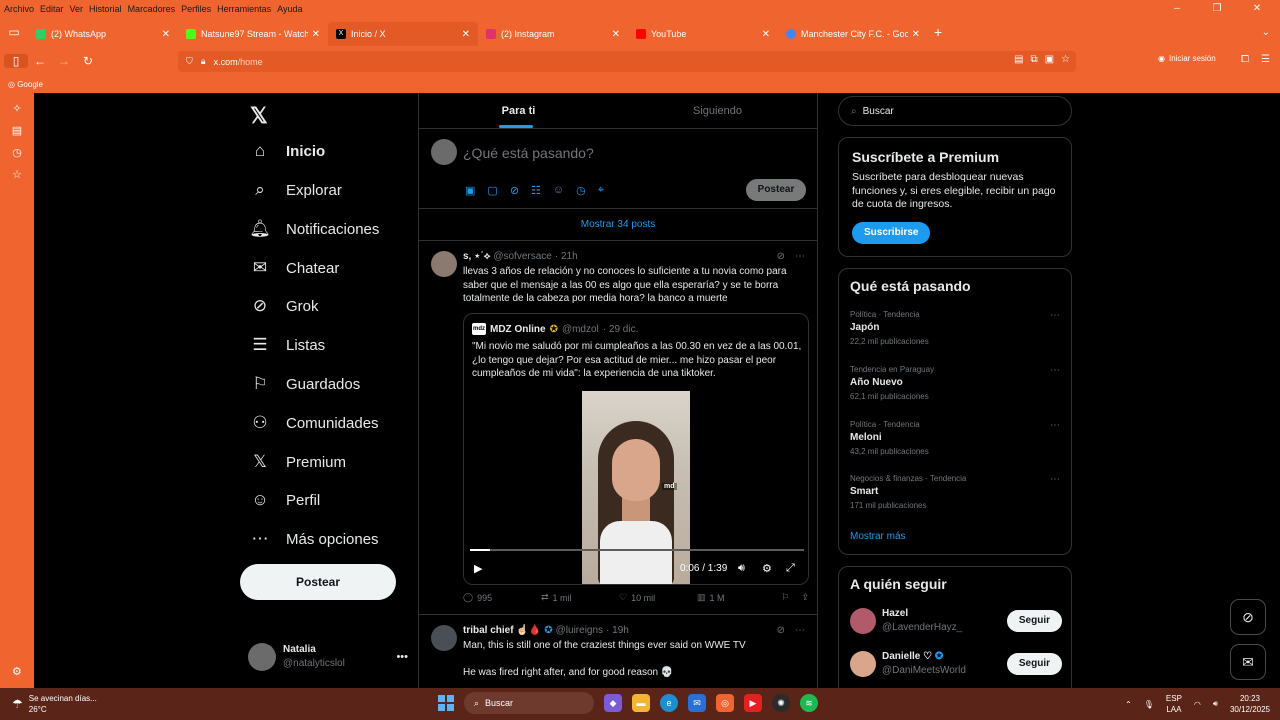 Image resolution: width=1280 pixels, height=720 pixels. Describe the element at coordinates (1018, 59) in the screenshot. I see `reader-icon: ▤` at that location.